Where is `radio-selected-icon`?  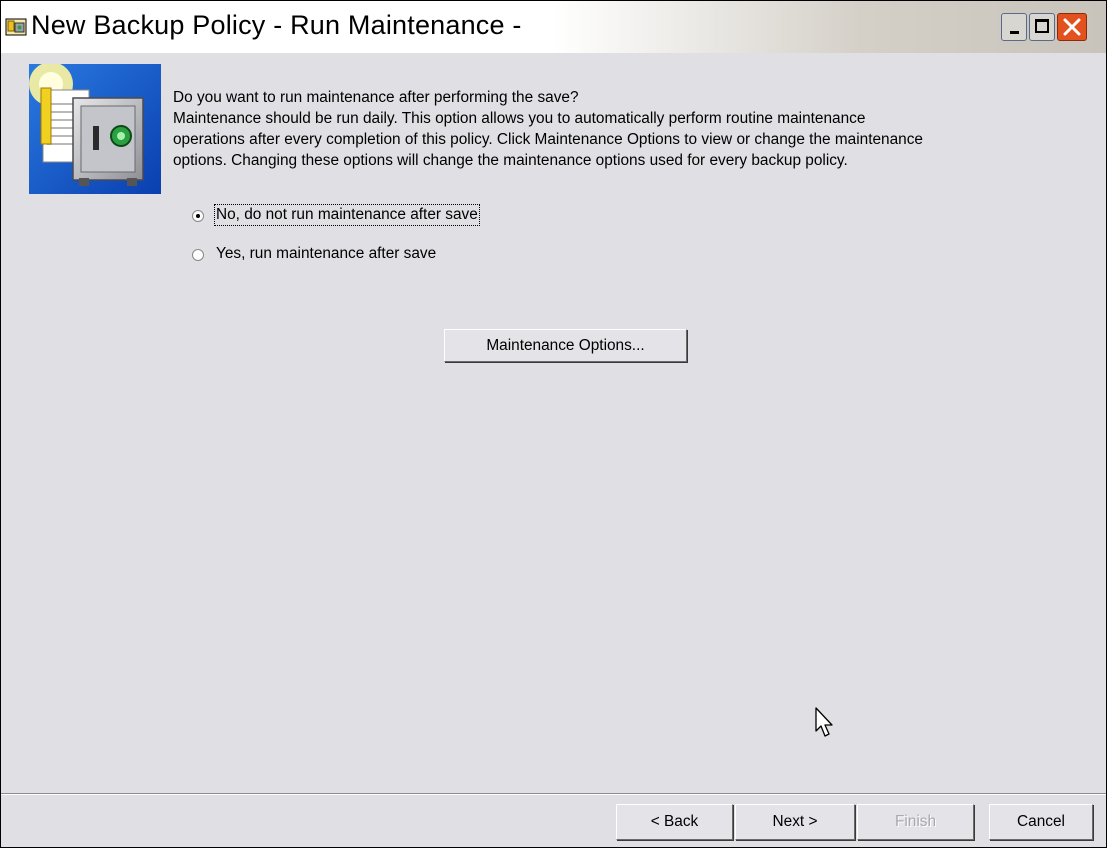 radio-selected-icon is located at coordinates (198, 216).